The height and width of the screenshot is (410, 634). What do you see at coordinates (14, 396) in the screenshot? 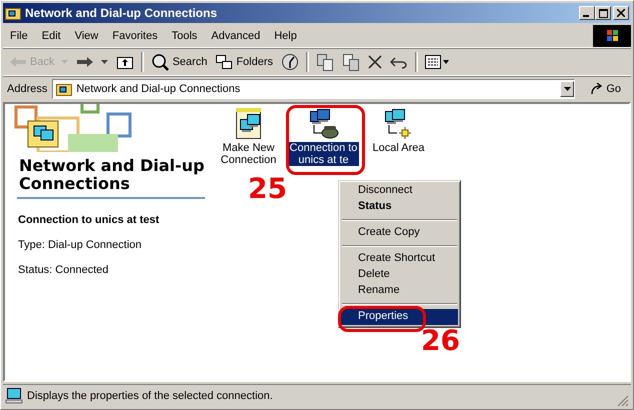
I see `computer-icon` at bounding box center [14, 396].